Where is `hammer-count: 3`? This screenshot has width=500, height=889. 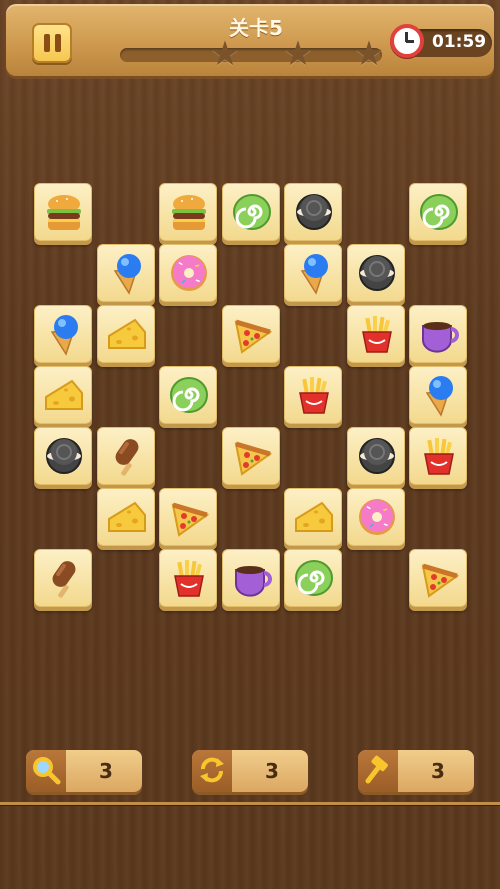 hammer-count: 3 is located at coordinates (438, 771).